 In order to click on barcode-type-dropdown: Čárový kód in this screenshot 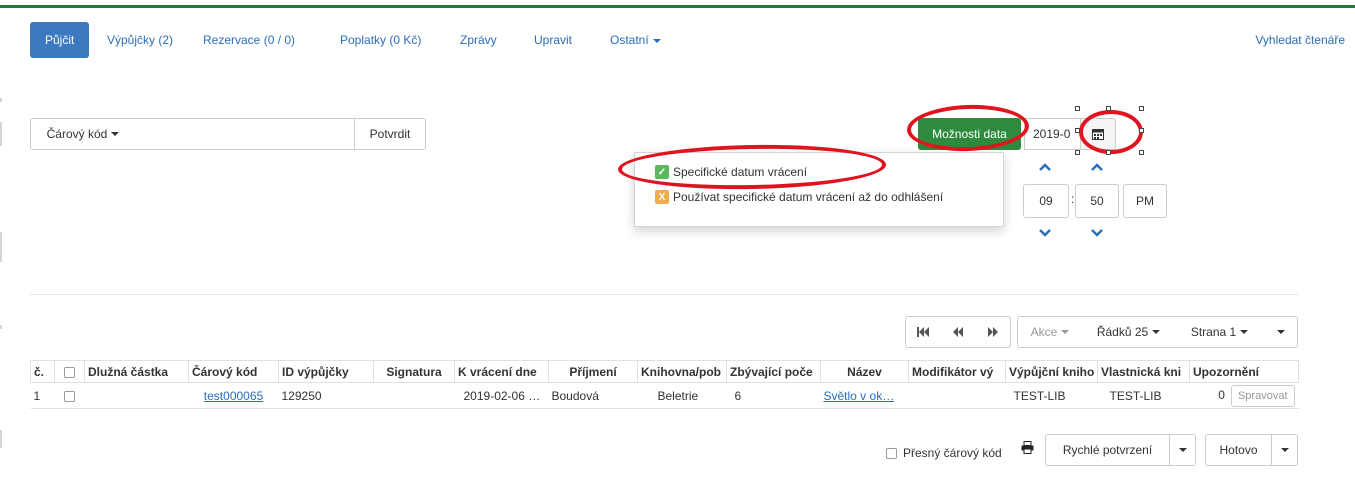, I will do `click(83, 134)`.